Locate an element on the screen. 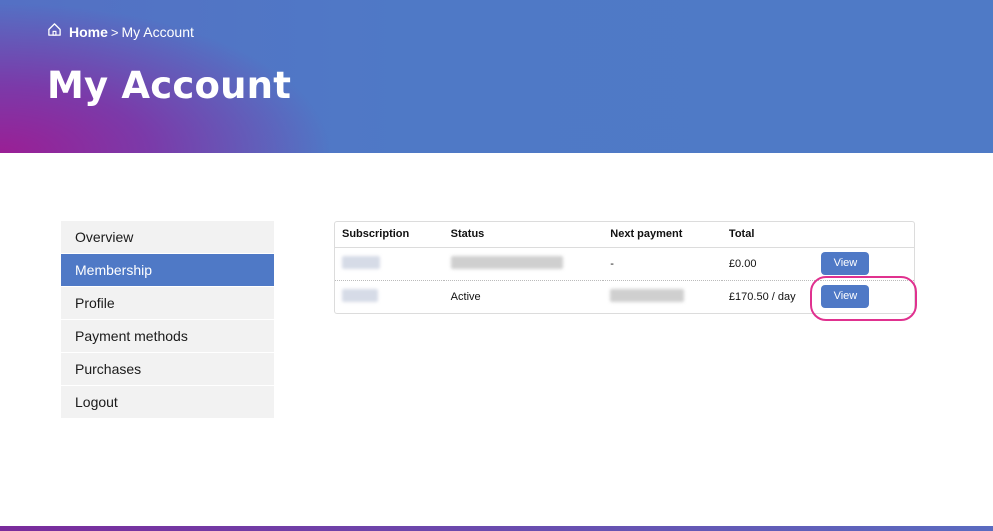 Image resolution: width=993 pixels, height=531 pixels. sidebar-item-payment-methods: Payment methods is located at coordinates (167, 336).